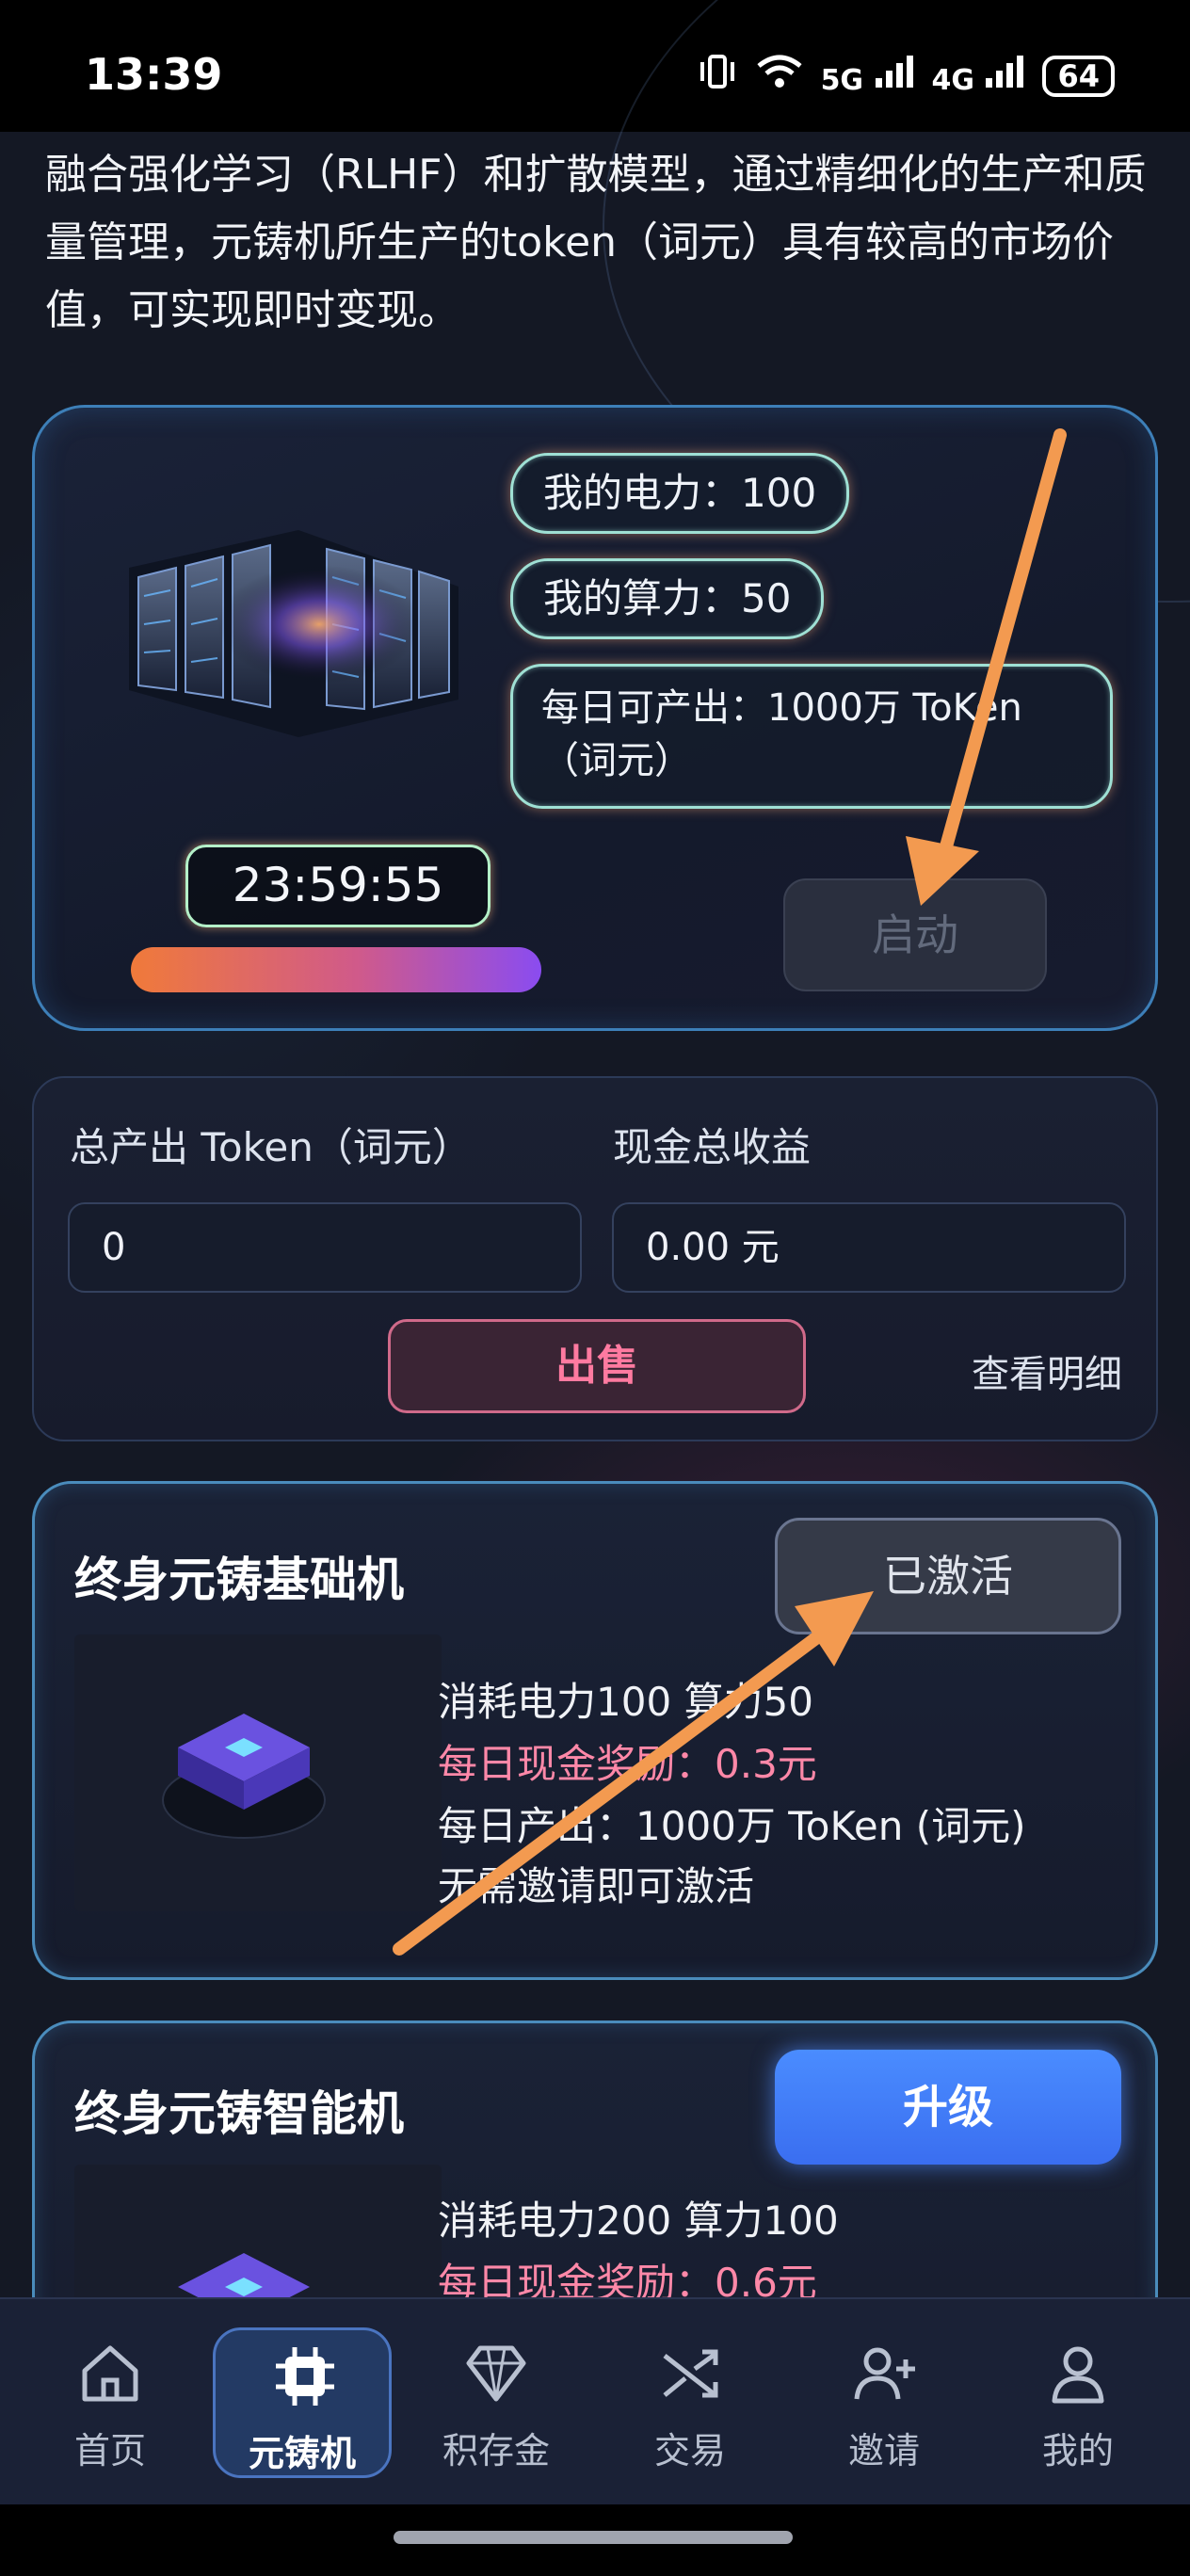 This screenshot has height=2576, width=1190. What do you see at coordinates (689, 2450) in the screenshot?
I see `nav-trade-label: 交易` at bounding box center [689, 2450].